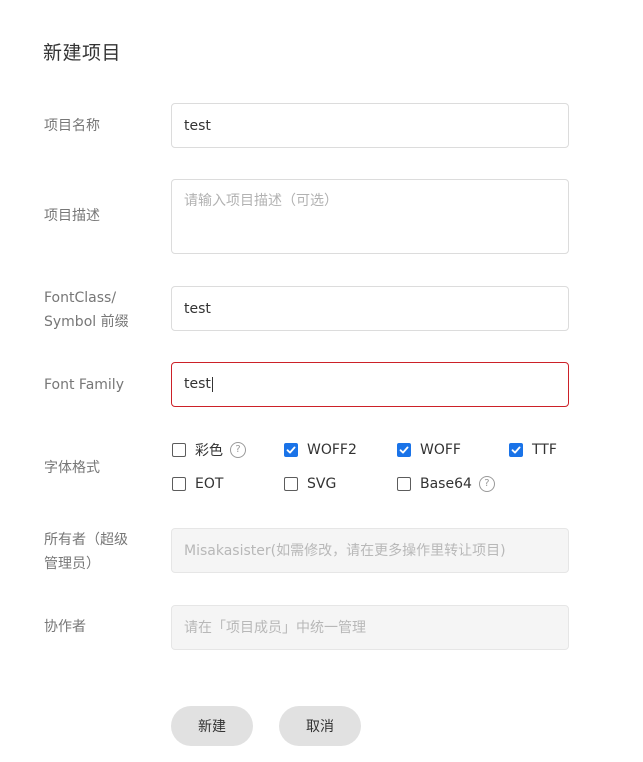  I want to click on format-checkbox-ttf: TTF, so click(533, 450).